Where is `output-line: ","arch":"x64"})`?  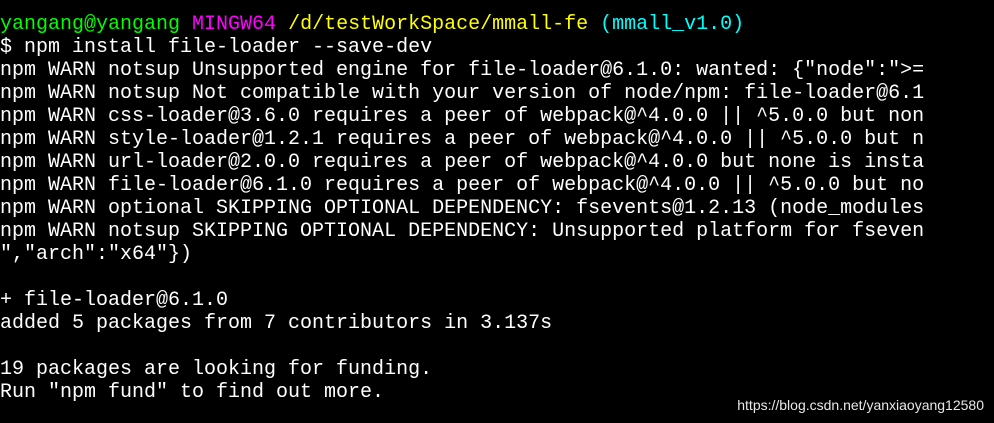 output-line: ","arch":"x64"}) is located at coordinates (96, 254).